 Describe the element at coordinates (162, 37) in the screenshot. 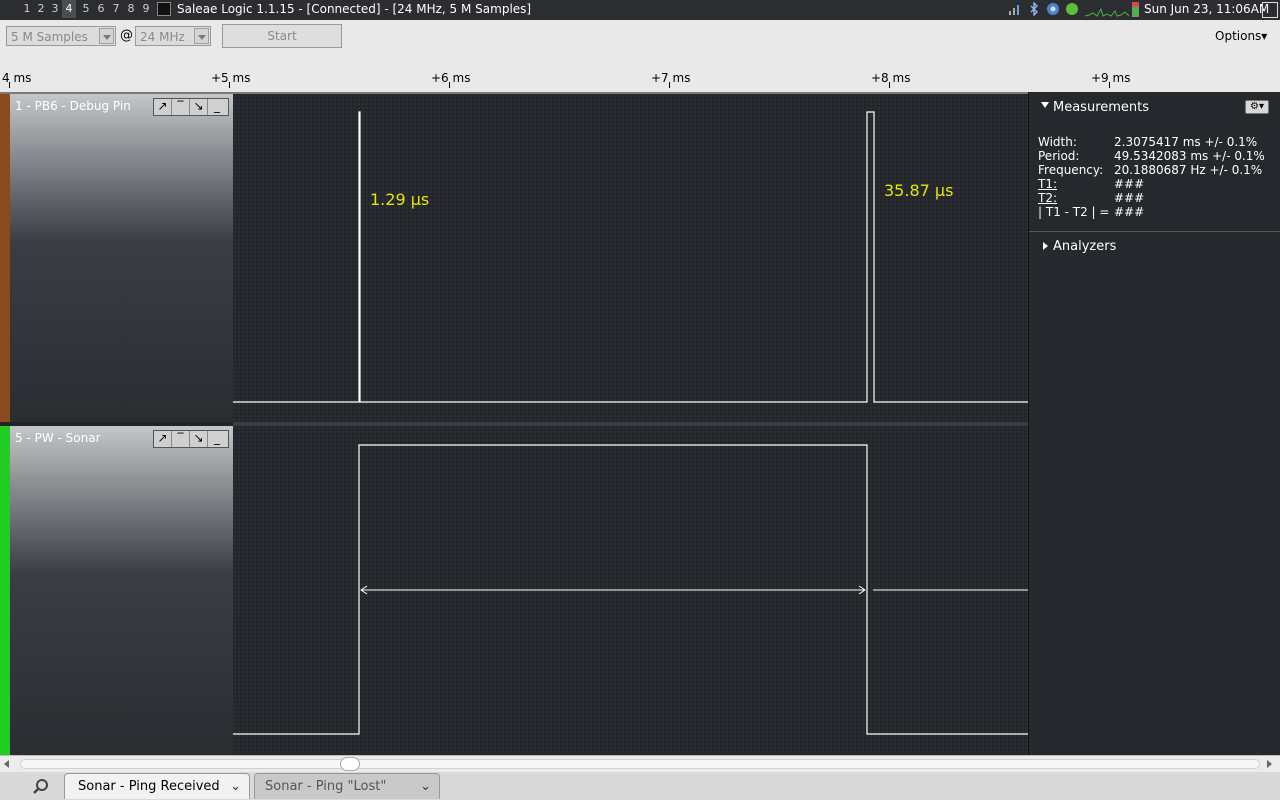

I see `rate-value: 24 MHz` at that location.